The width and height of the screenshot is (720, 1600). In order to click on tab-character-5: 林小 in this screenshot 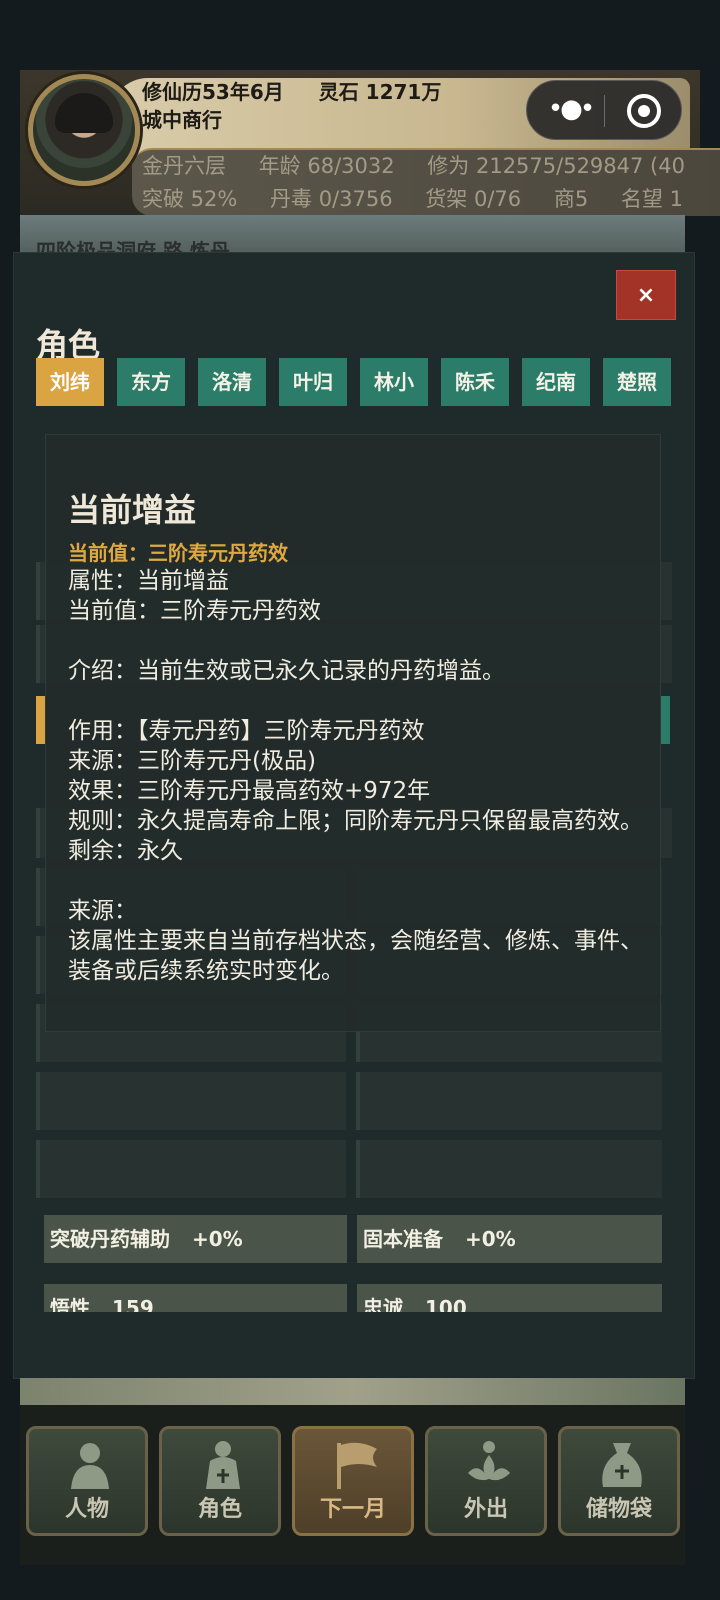, I will do `click(394, 382)`.